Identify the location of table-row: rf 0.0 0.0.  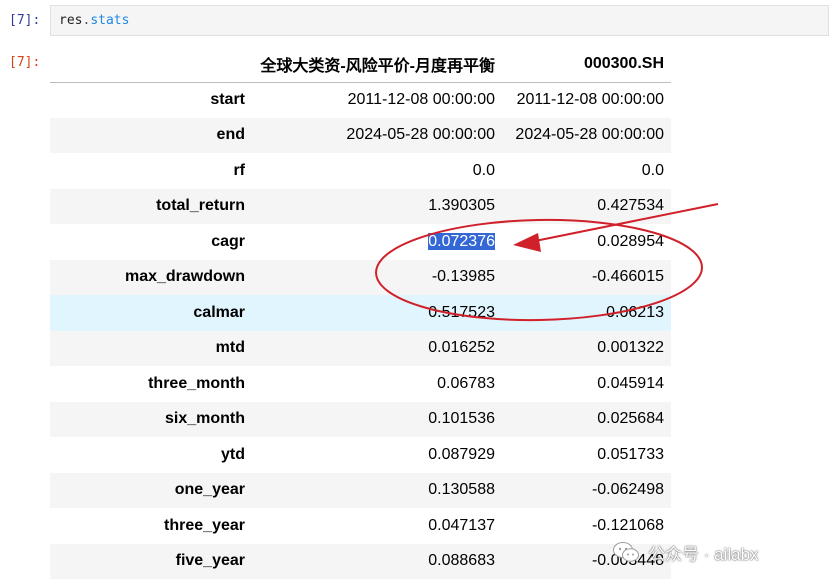
(360, 171).